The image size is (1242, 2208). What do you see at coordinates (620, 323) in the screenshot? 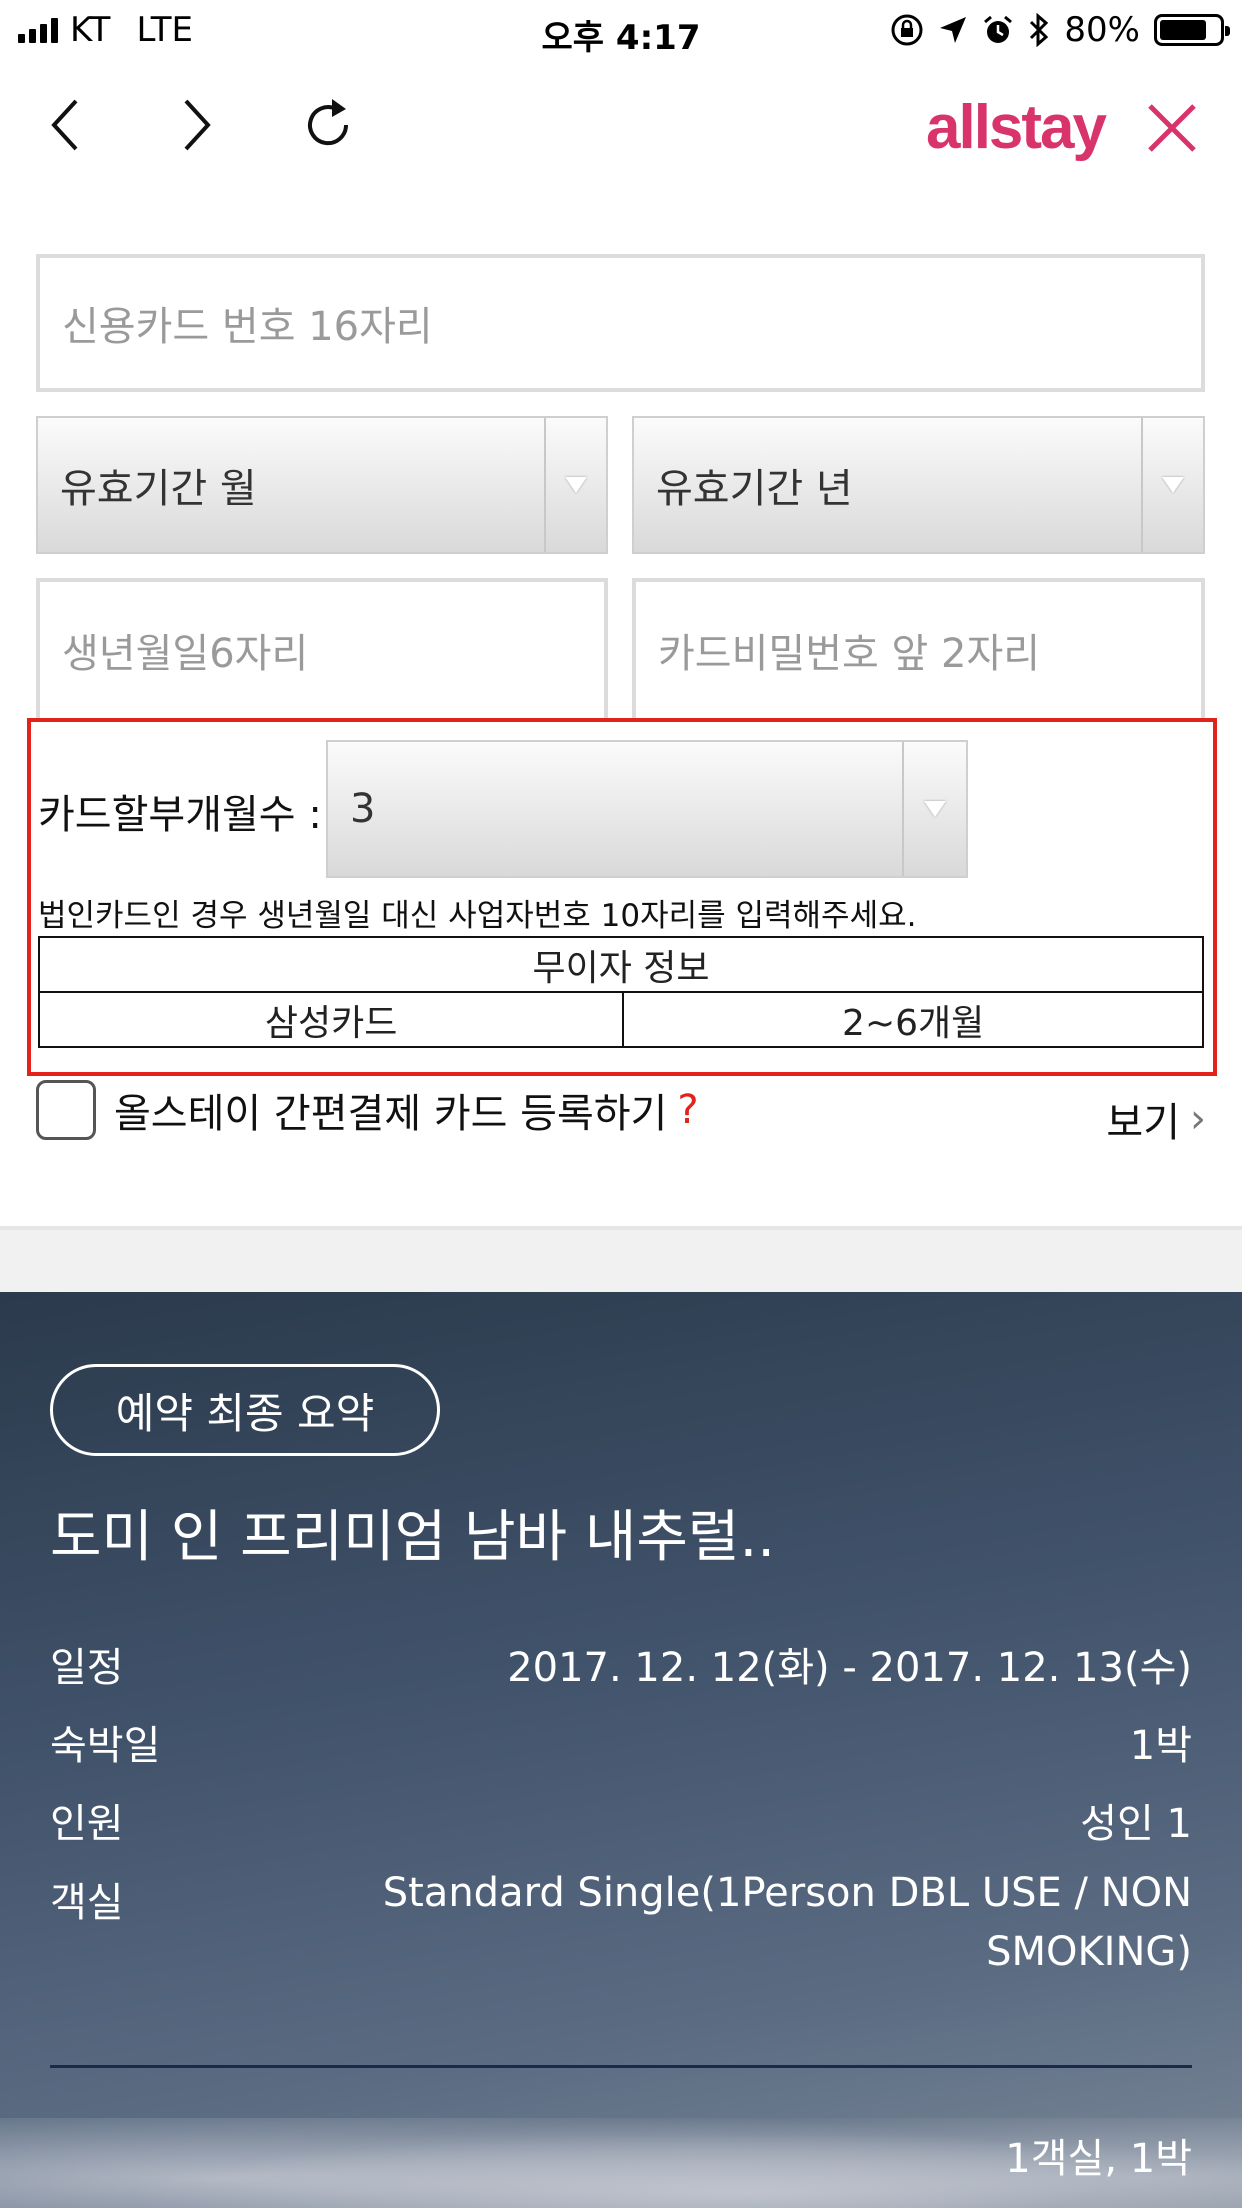
I see `card-number-input: 신용카드 번호 16자리` at bounding box center [620, 323].